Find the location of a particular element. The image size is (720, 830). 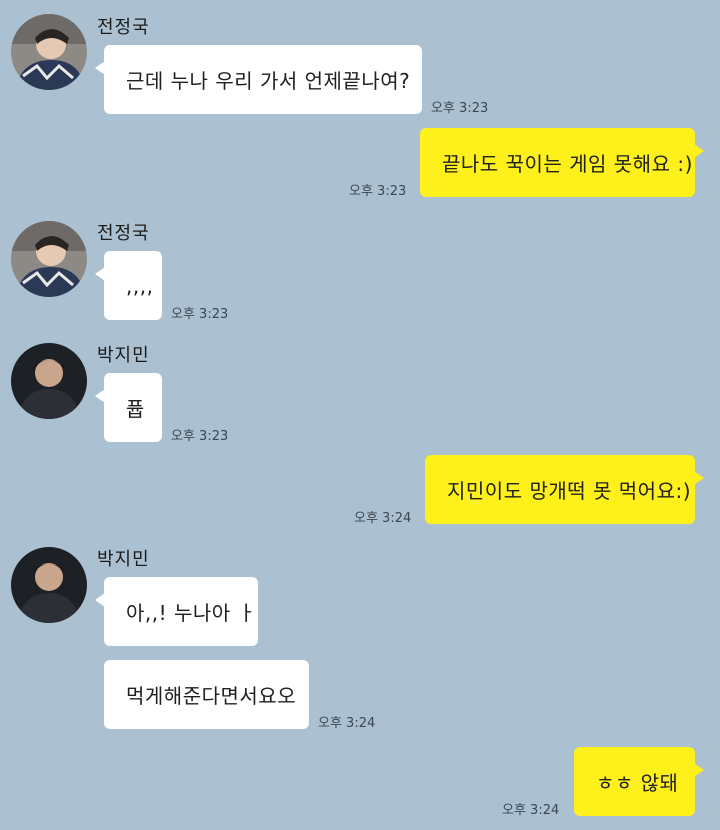

message-bubble: 끝나도 꾹이는 게임 못해요 :) is located at coordinates (562, 162).